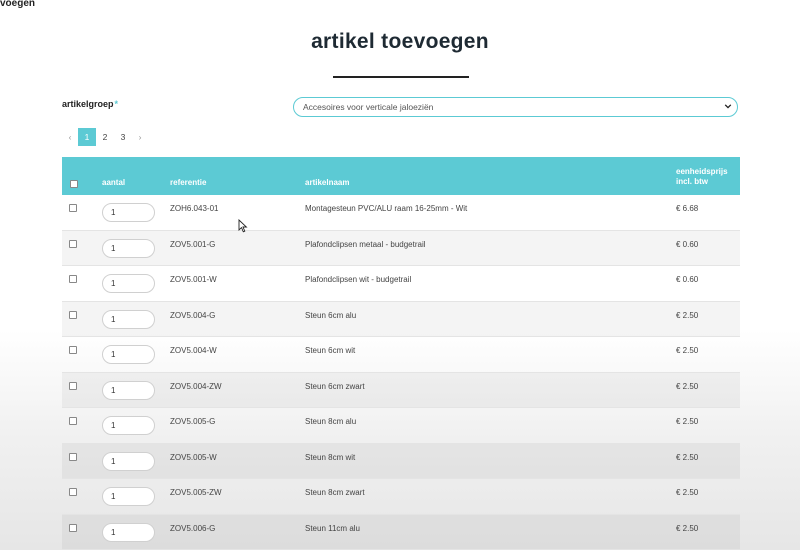  I want to click on required-mark: *, so click(116, 104).